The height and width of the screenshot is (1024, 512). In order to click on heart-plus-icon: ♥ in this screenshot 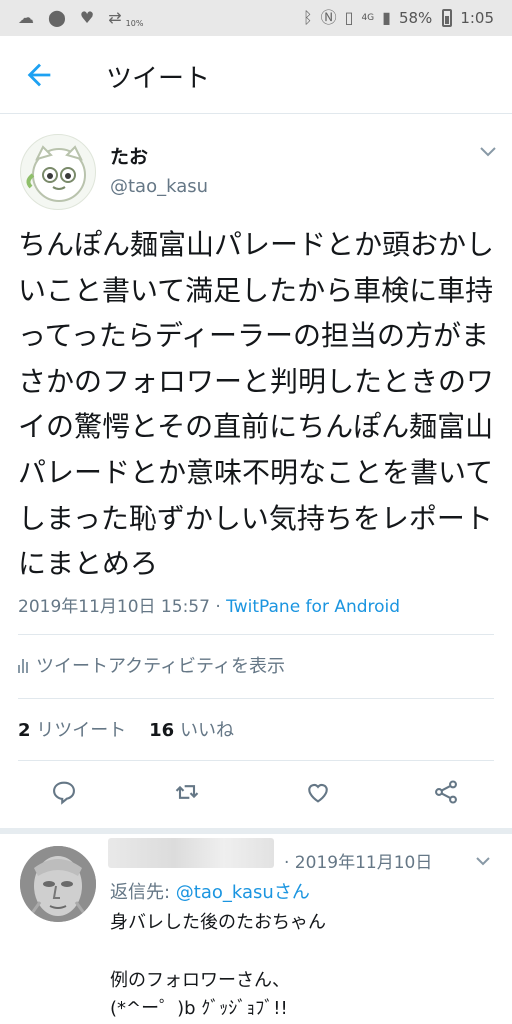, I will do `click(87, 17)`.